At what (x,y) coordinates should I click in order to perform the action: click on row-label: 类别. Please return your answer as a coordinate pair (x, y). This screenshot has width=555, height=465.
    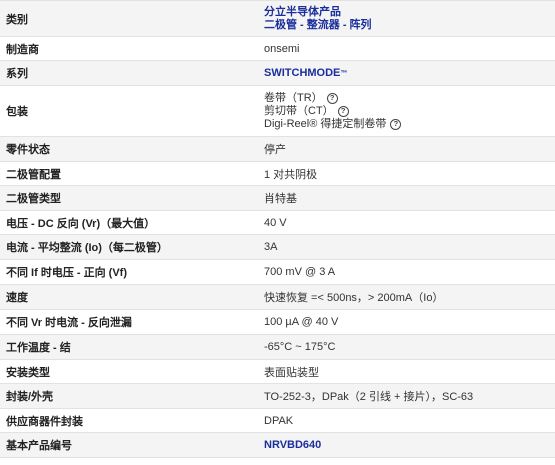
    Looking at the image, I should click on (17, 19).